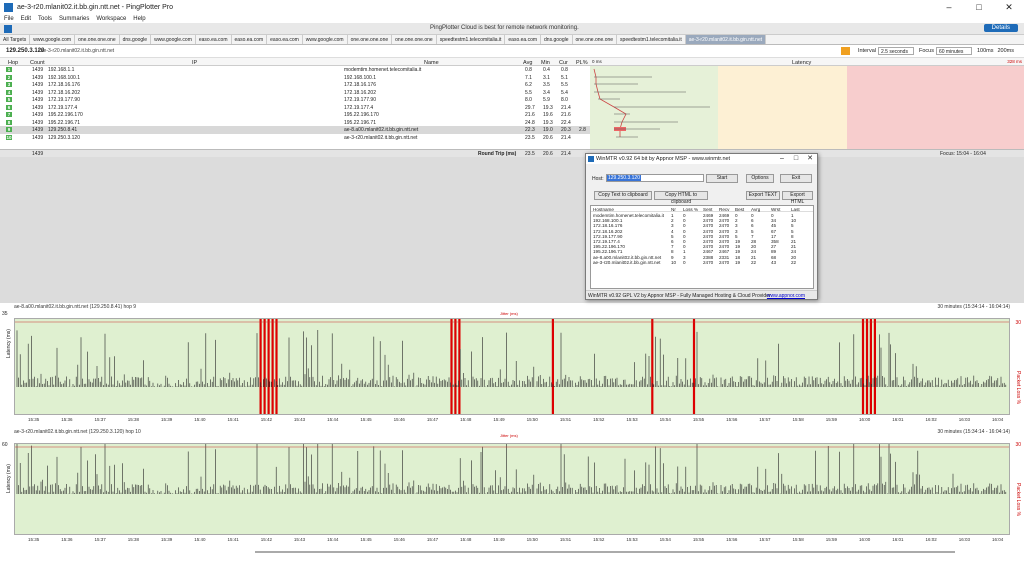 Image resolution: width=1024 pixels, height=561 pixels. I want to click on table-row: 3 1439 172.18.16.176 172.18.16.176 6.2 3.5 5.5, so click(295, 85).